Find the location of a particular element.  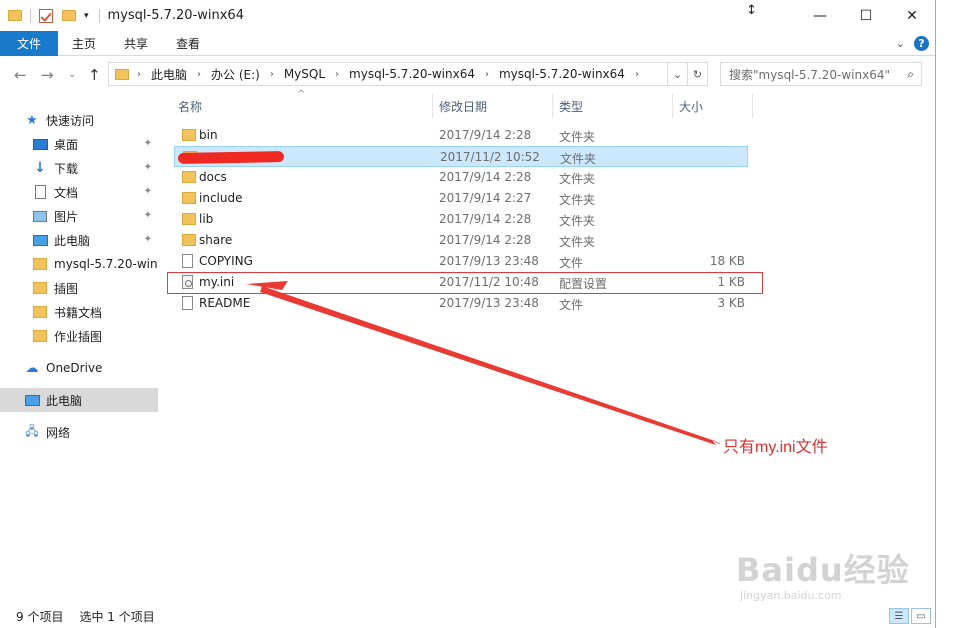

details-view-icon: ☰ is located at coordinates (899, 616).